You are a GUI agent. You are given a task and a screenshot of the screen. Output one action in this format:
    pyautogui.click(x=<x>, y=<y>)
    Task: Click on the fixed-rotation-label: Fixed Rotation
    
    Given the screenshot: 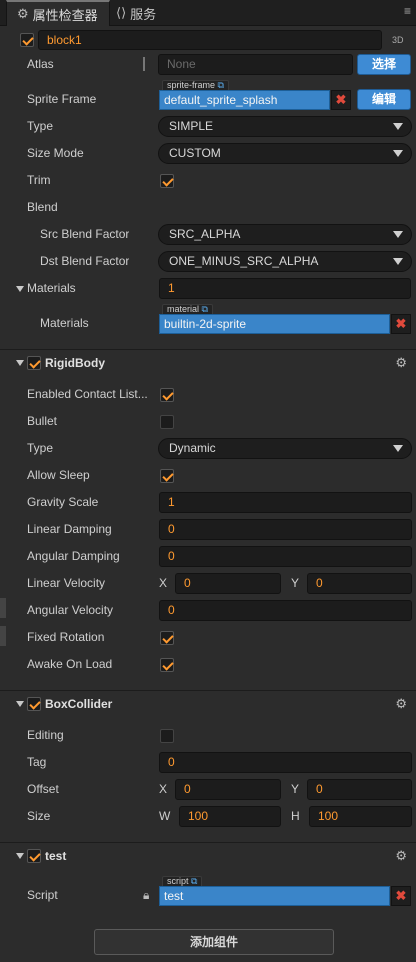 What is the action you would take?
    pyautogui.click(x=66, y=637)
    